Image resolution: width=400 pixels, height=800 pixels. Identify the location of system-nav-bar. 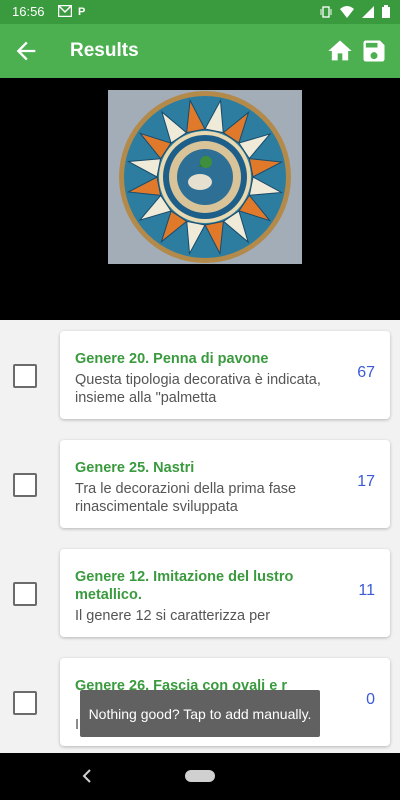
(200, 776).